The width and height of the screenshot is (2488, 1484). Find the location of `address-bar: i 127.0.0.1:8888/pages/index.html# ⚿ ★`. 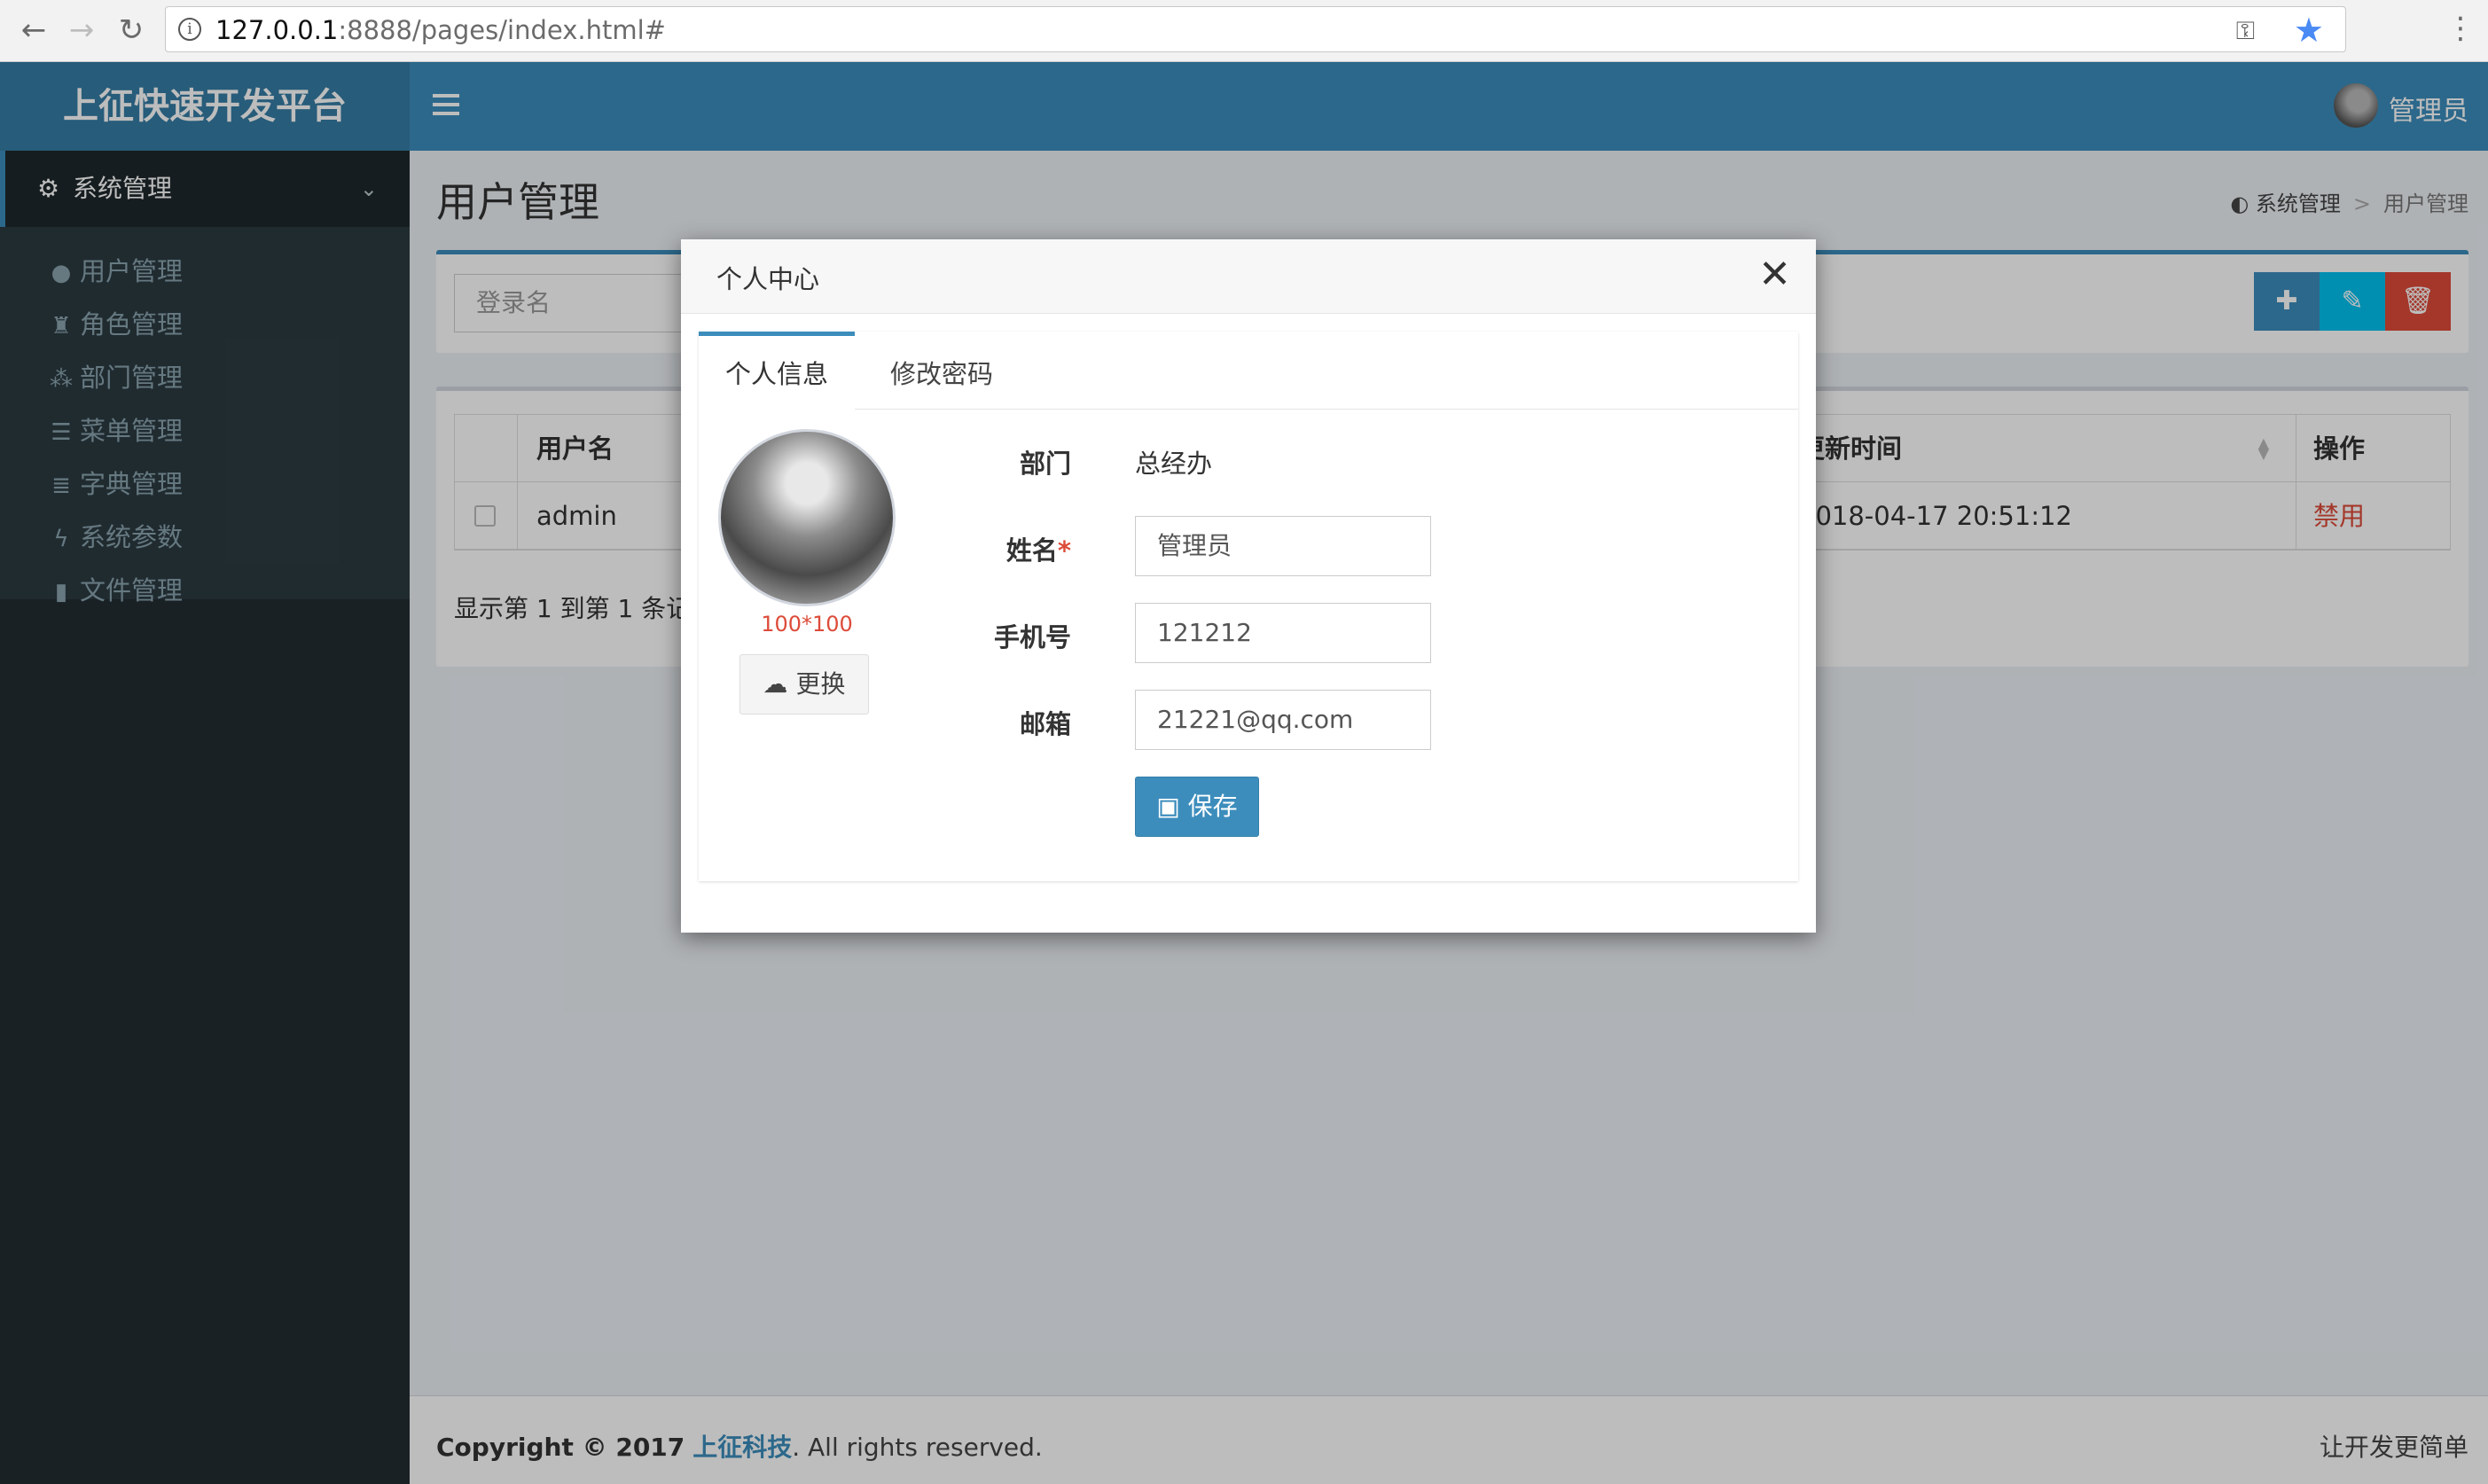

address-bar: i 127.0.0.1:8888/pages/index.html# ⚿ ★ is located at coordinates (1255, 29).